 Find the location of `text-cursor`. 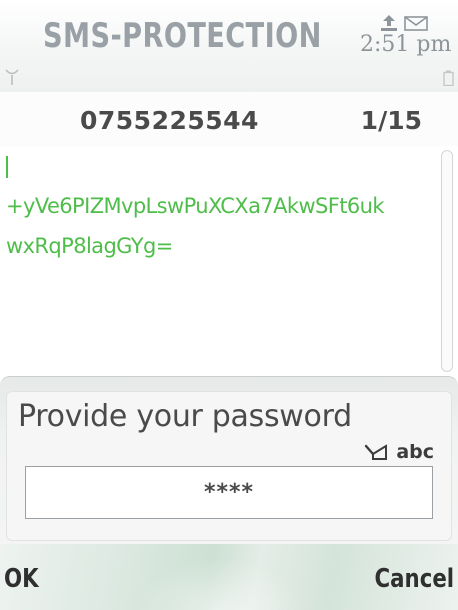

text-cursor is located at coordinates (7, 167).